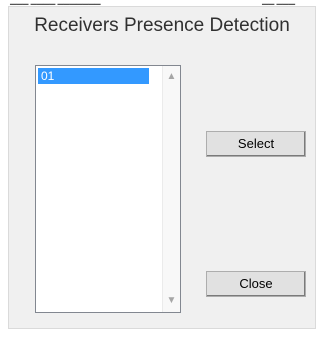 The image size is (324, 337). What do you see at coordinates (171, 301) in the screenshot?
I see `chevron-down-icon: ▼` at bounding box center [171, 301].